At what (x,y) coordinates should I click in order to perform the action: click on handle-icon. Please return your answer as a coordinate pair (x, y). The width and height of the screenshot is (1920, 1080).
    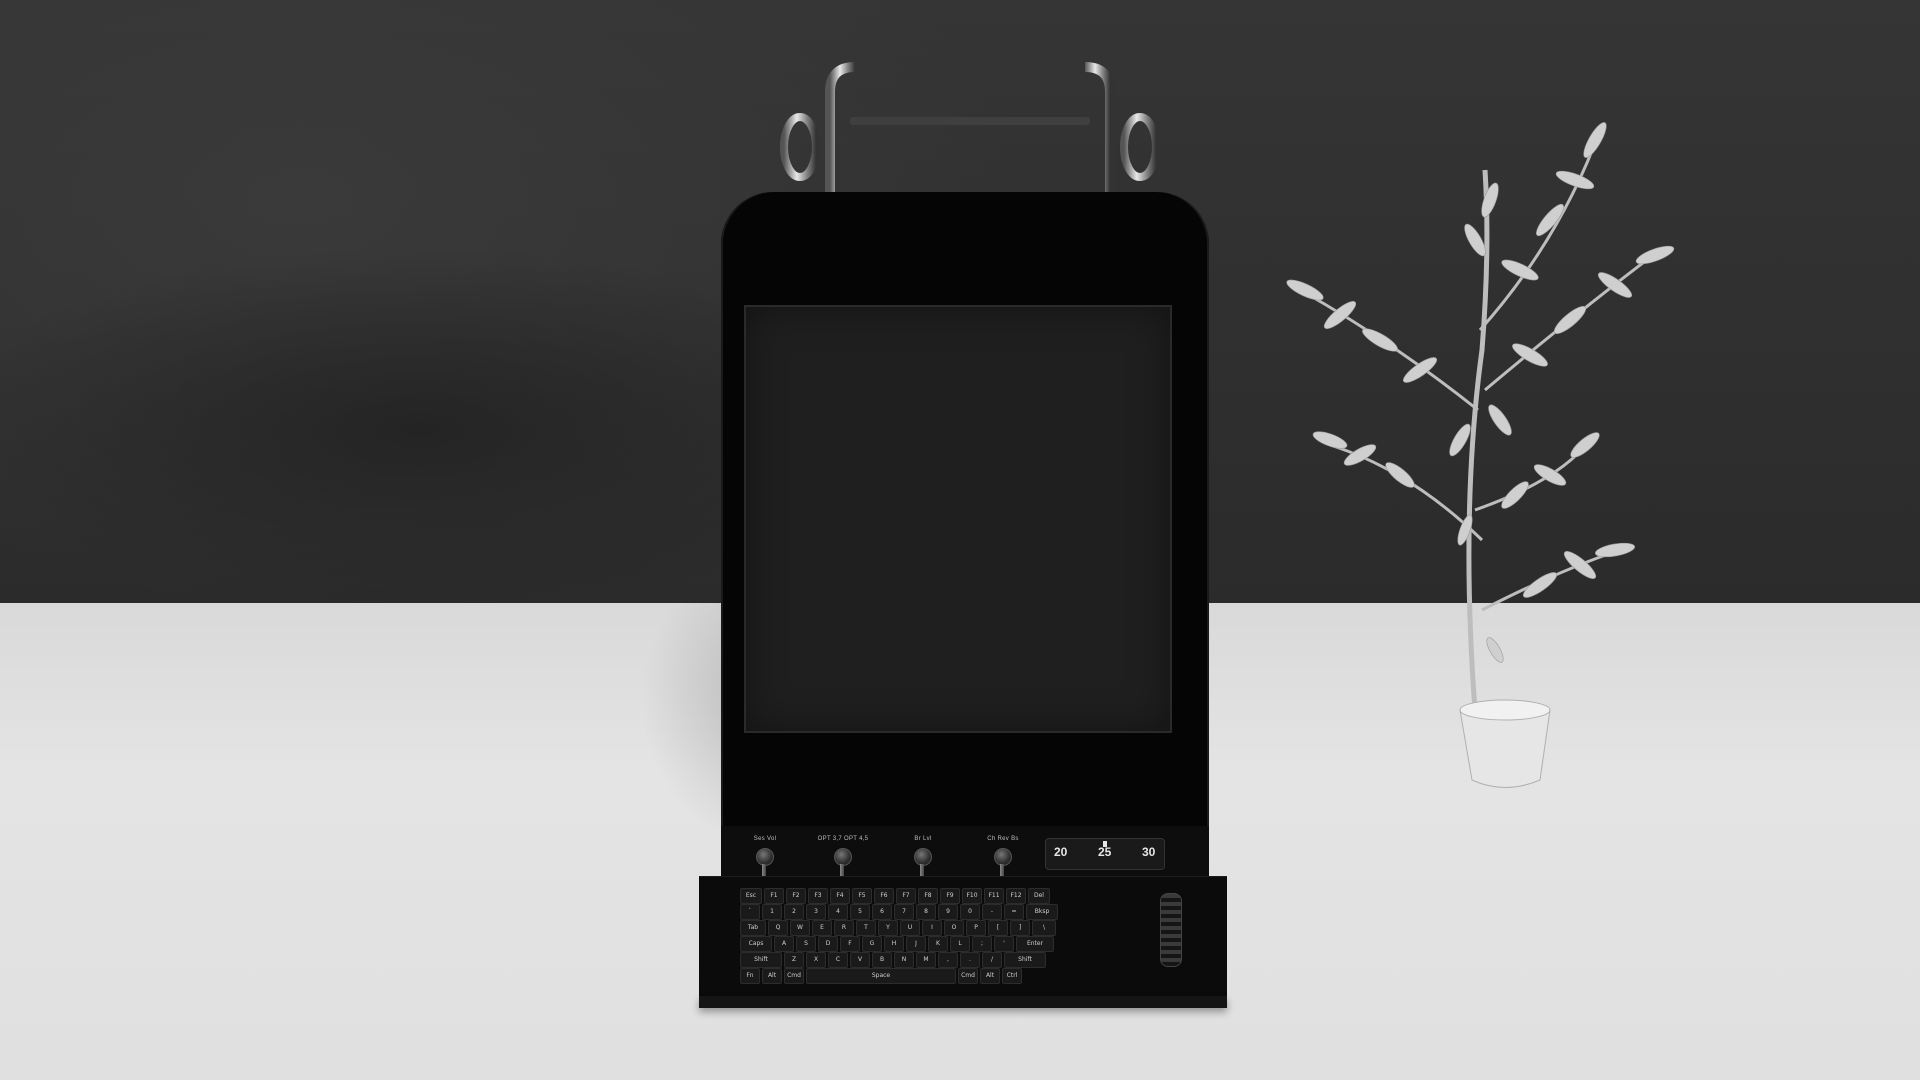
    Looking at the image, I should click on (970, 137).